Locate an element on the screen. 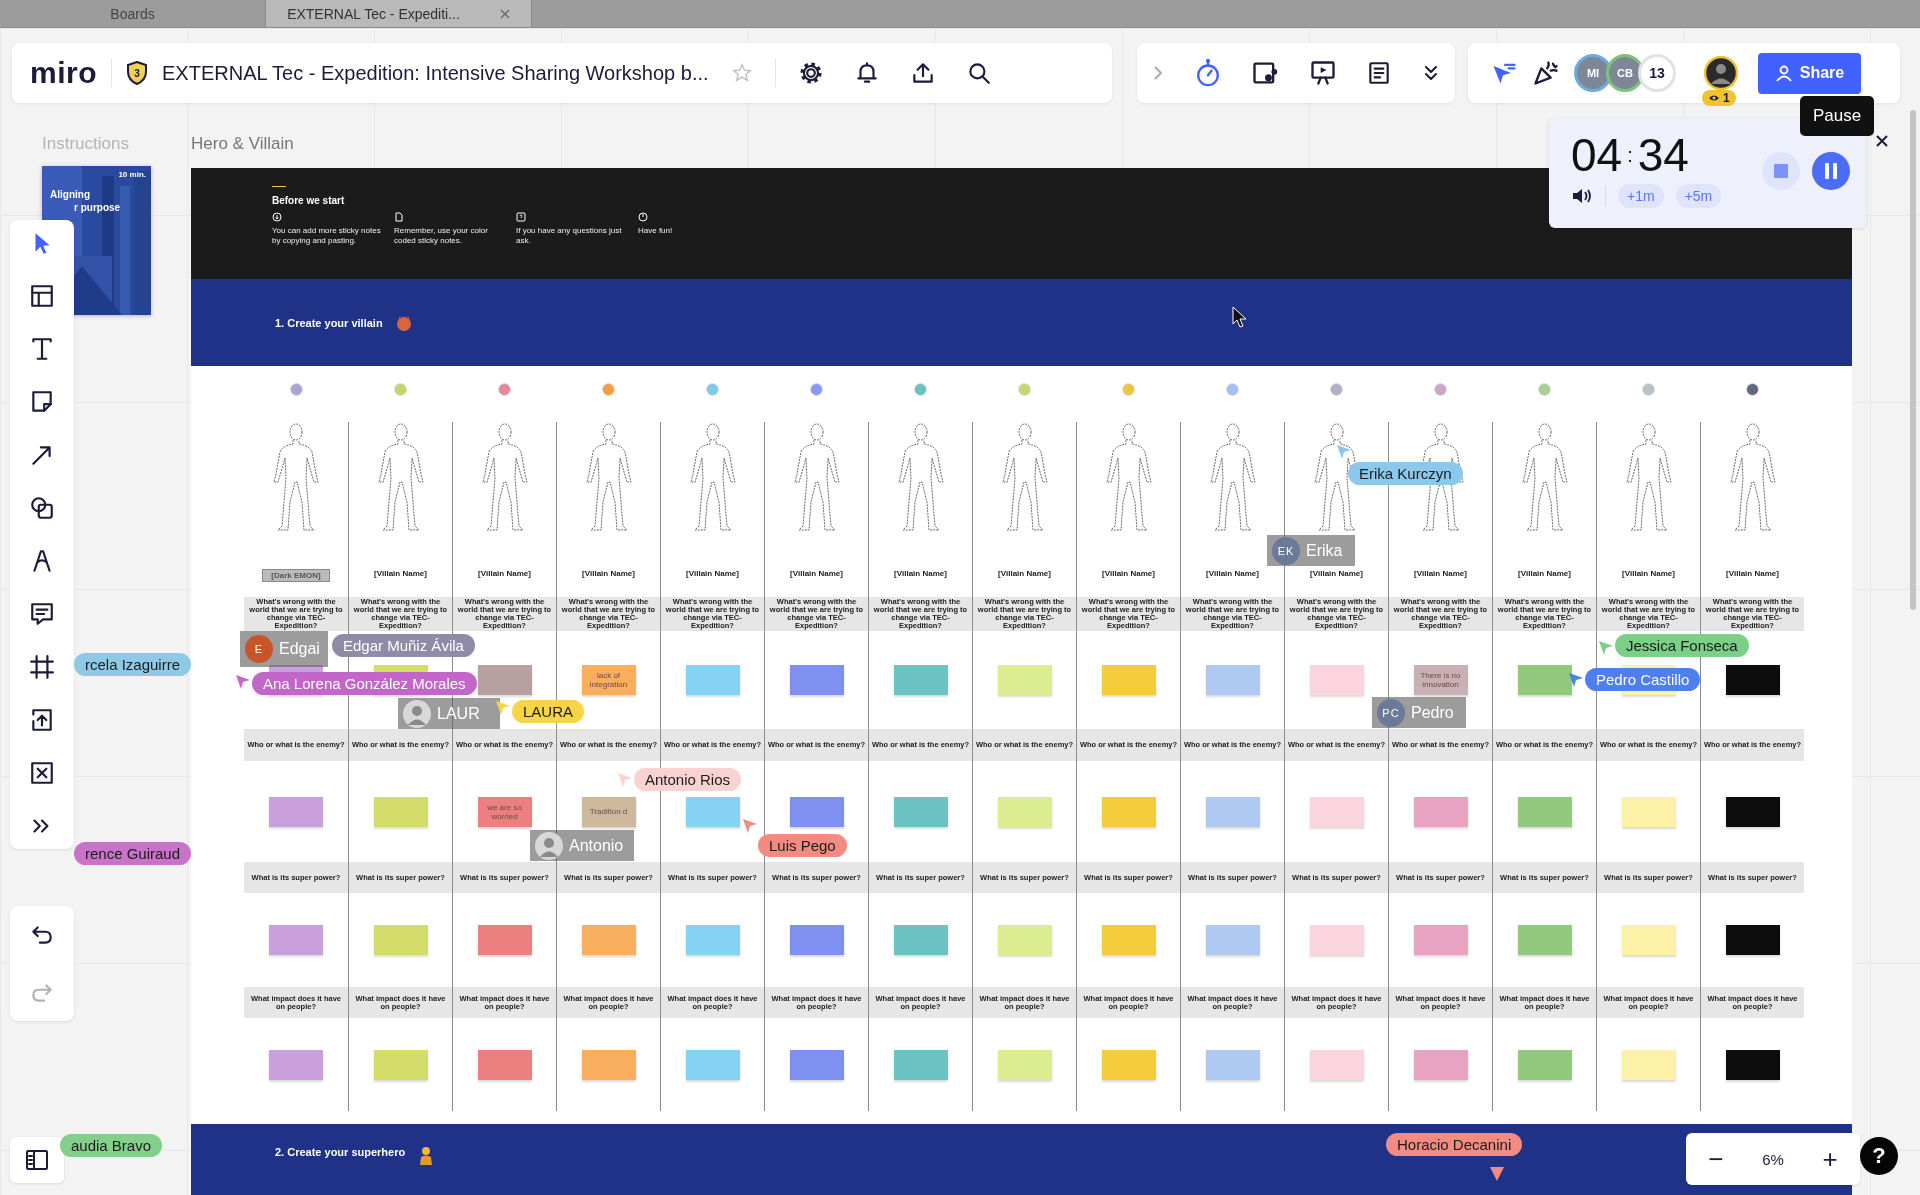 Image resolution: width=1920 pixels, height=1195 pixels. cursor-name-tooltip: audia Bravo is located at coordinates (111, 1145).